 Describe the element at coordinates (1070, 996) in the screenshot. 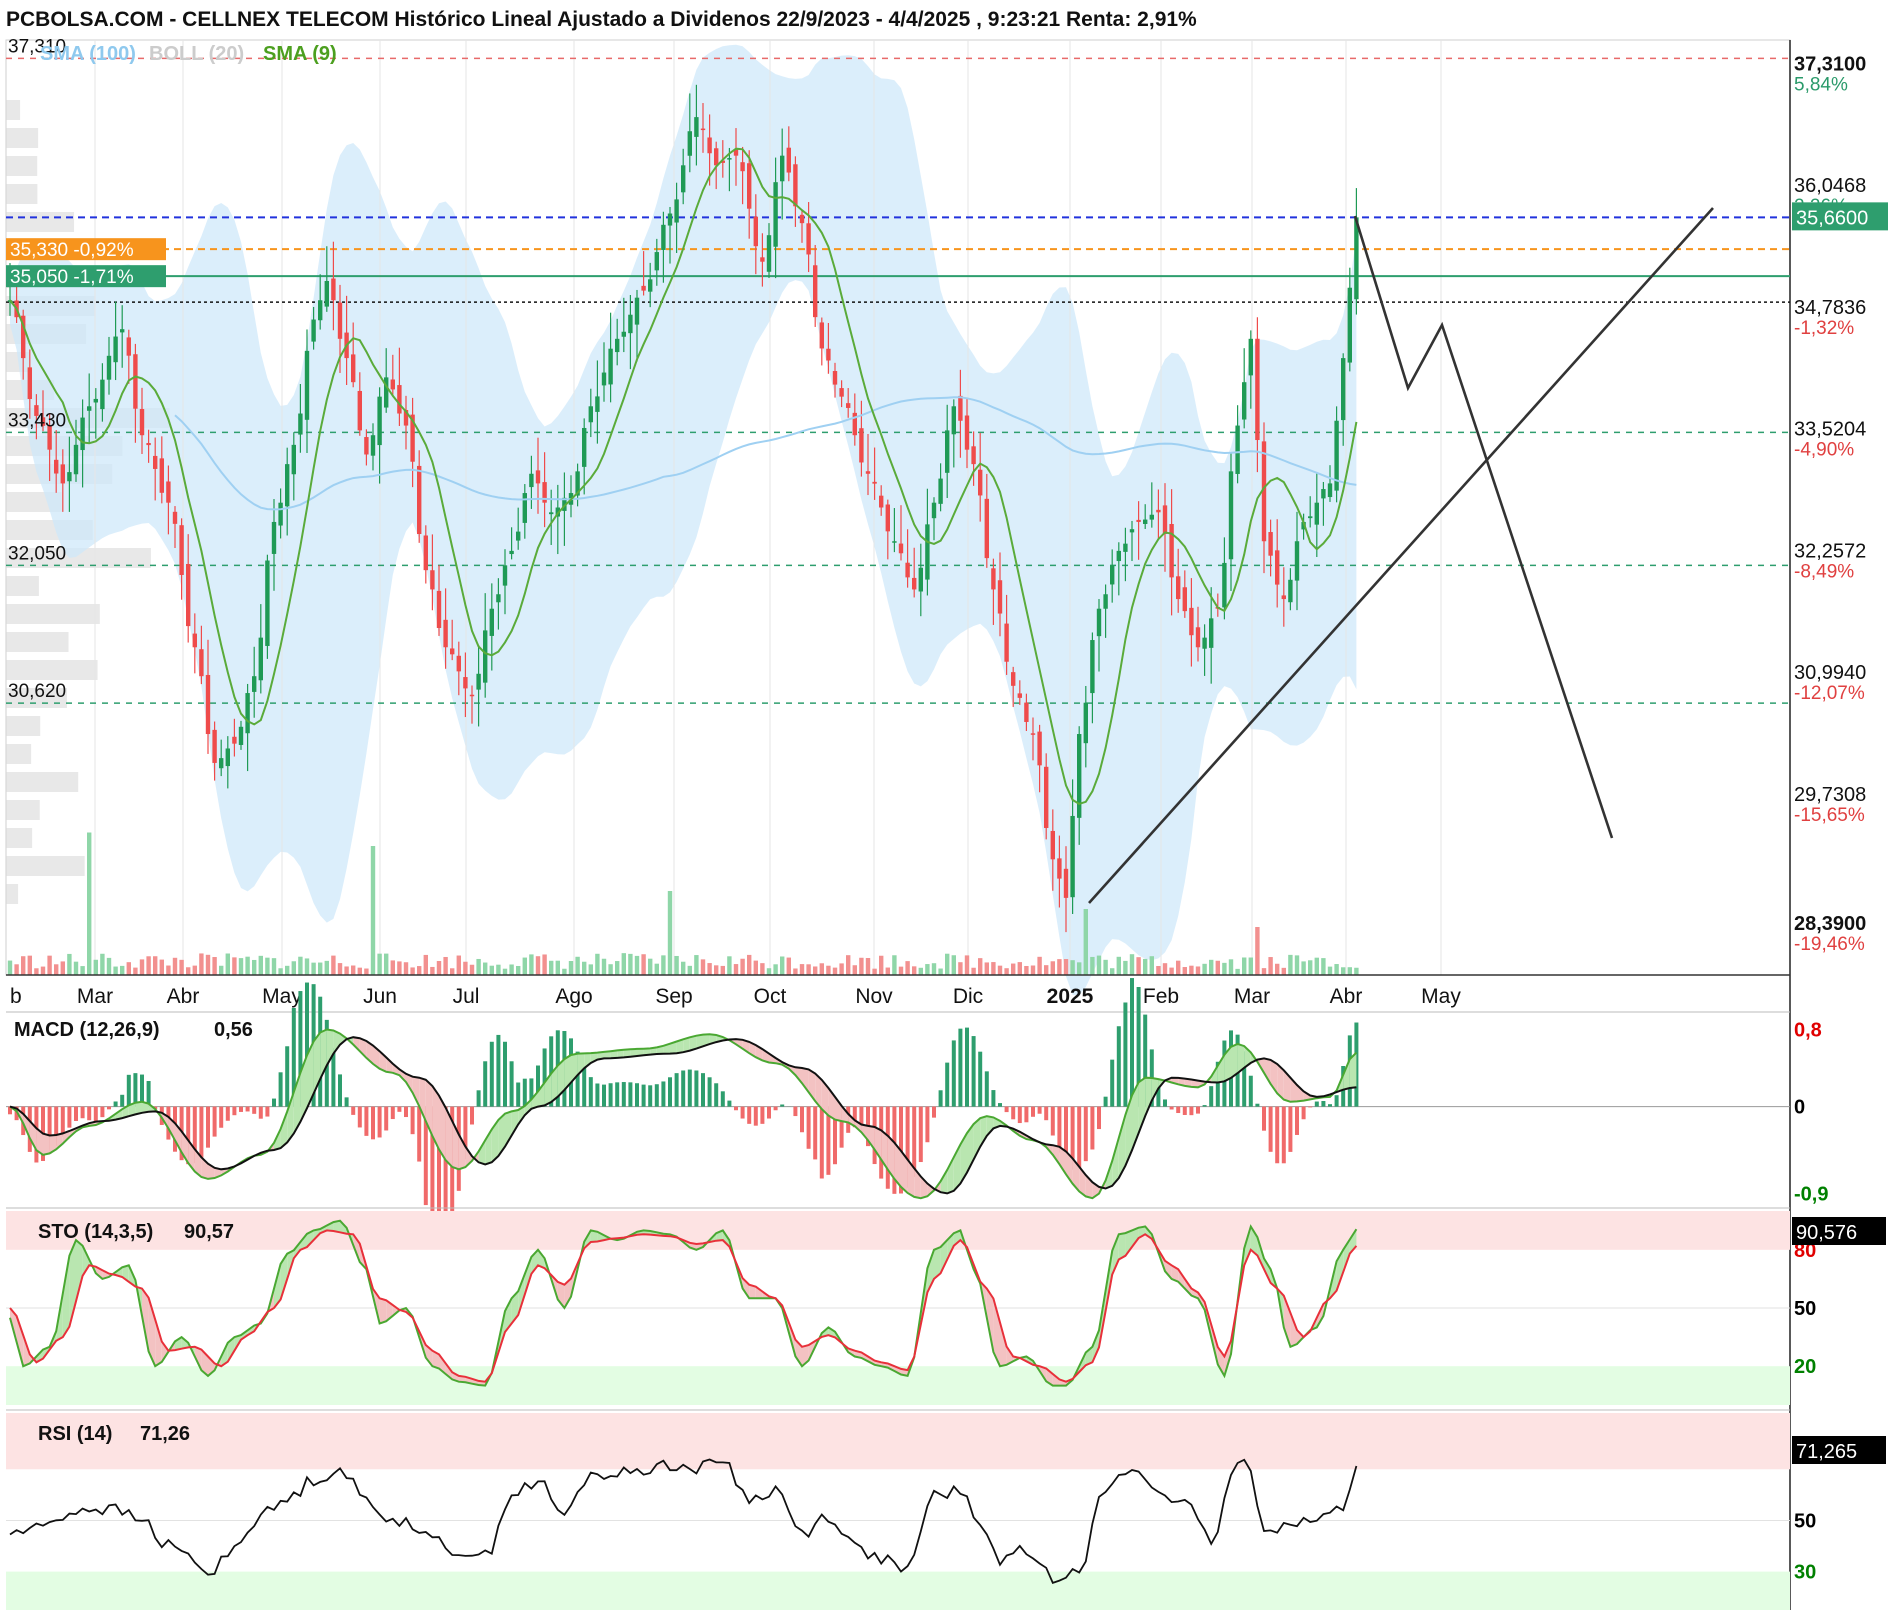

I see `month-label: 2025` at that location.